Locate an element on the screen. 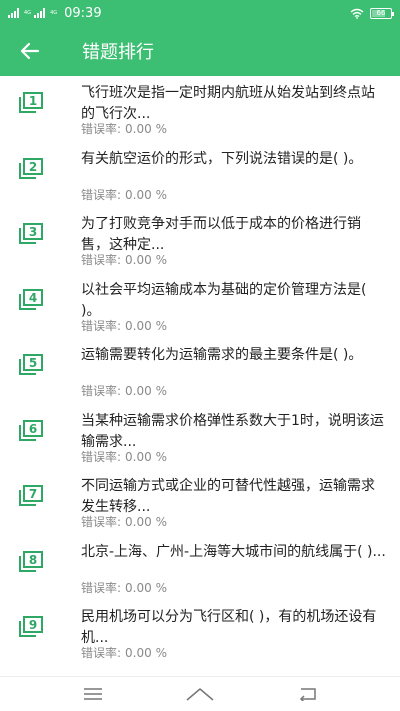 This screenshot has width=400, height=711. item-number: 9 is located at coordinates (33, 625).